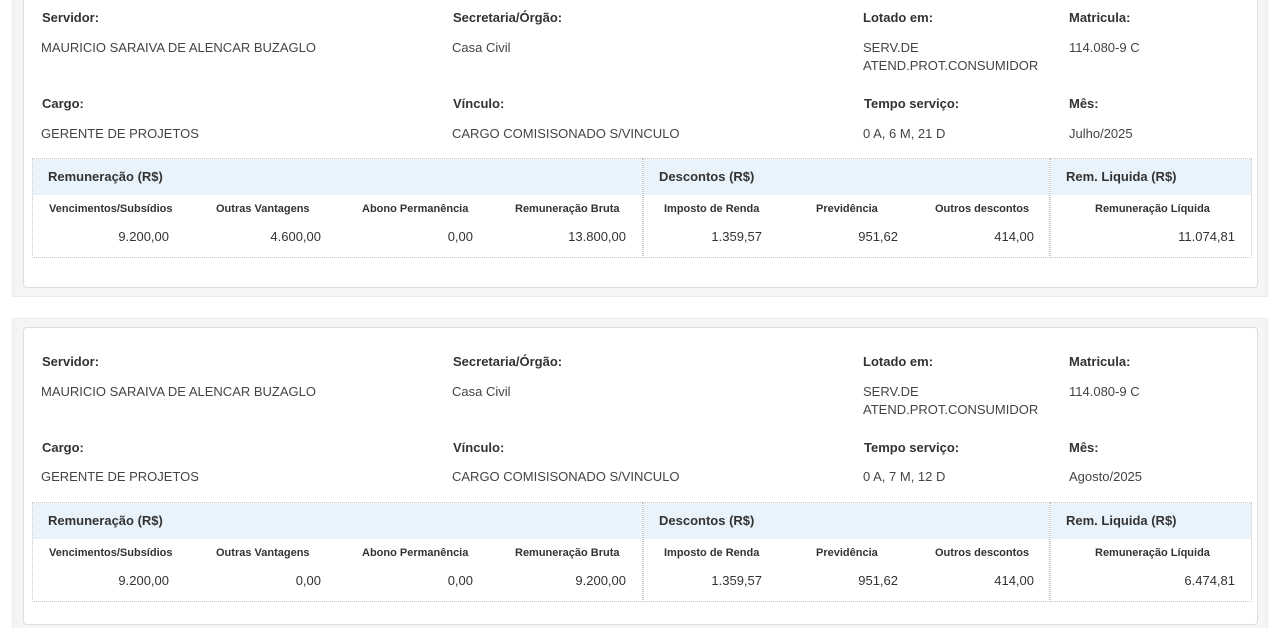  I want to click on tempo-value: 0 A, 6 M, 21 D, so click(904, 133).